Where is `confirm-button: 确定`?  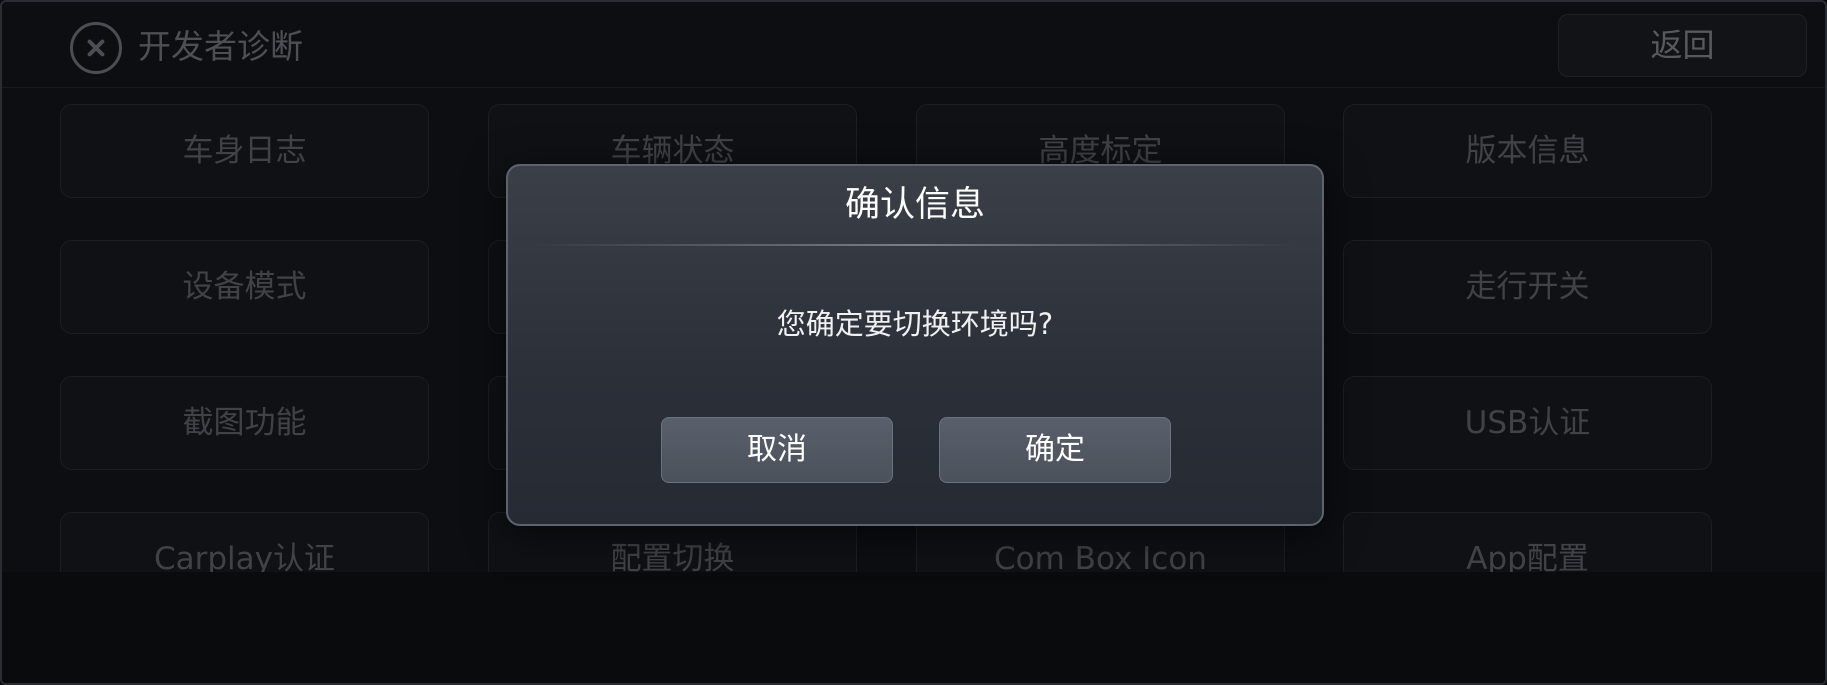 confirm-button: 确定 is located at coordinates (1055, 450).